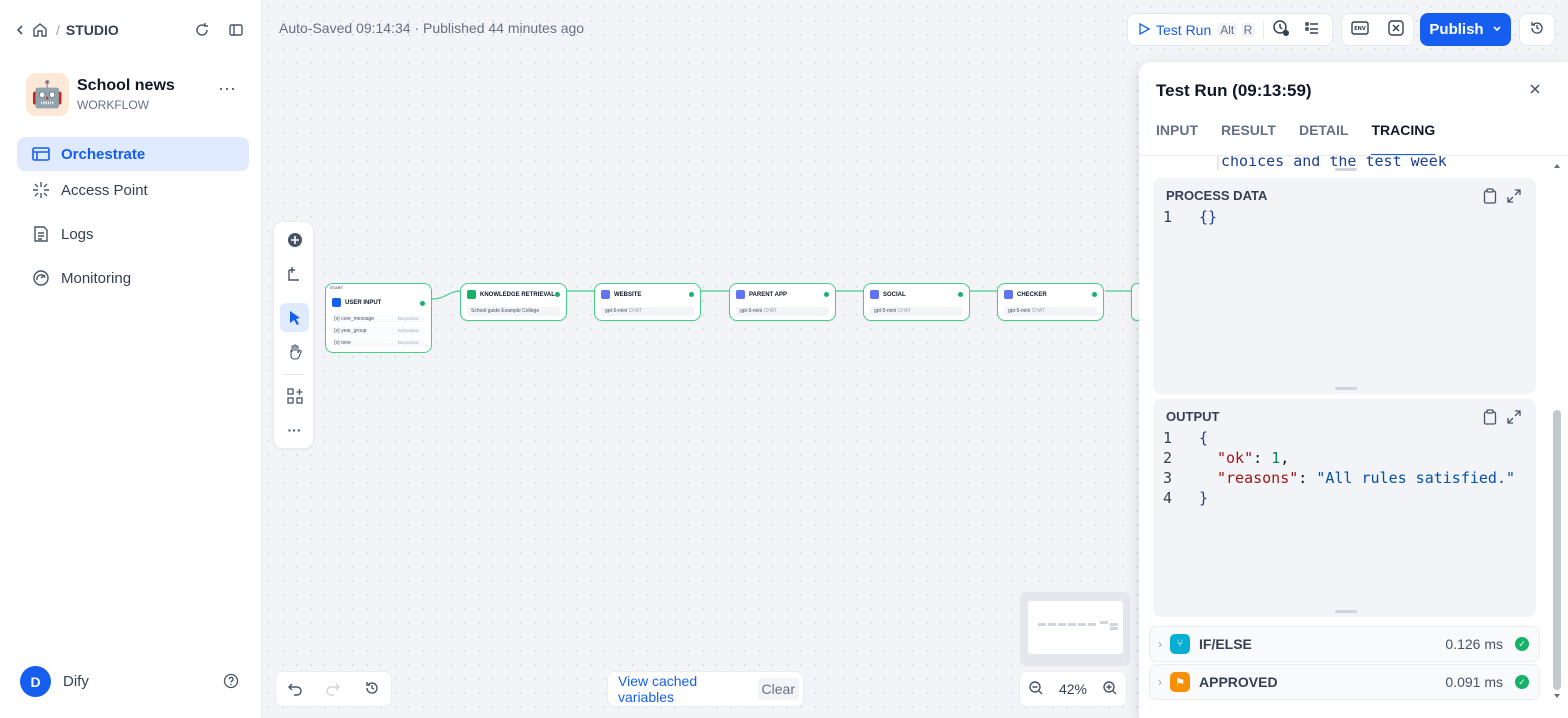 This screenshot has width=1568, height=718. I want to click on tab-detail: DETAIL, so click(1324, 135).